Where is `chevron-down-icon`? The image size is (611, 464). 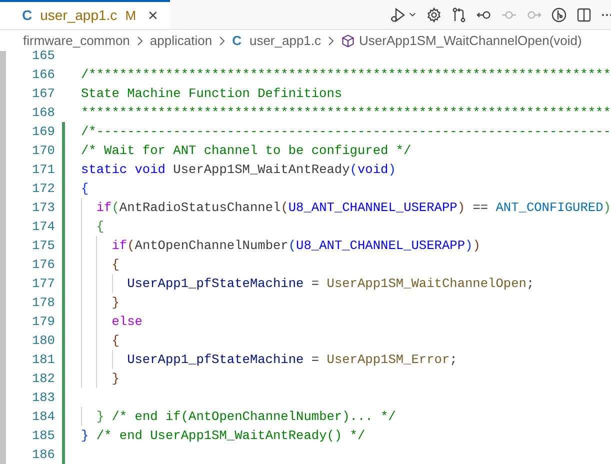 chevron-down-icon is located at coordinates (412, 14).